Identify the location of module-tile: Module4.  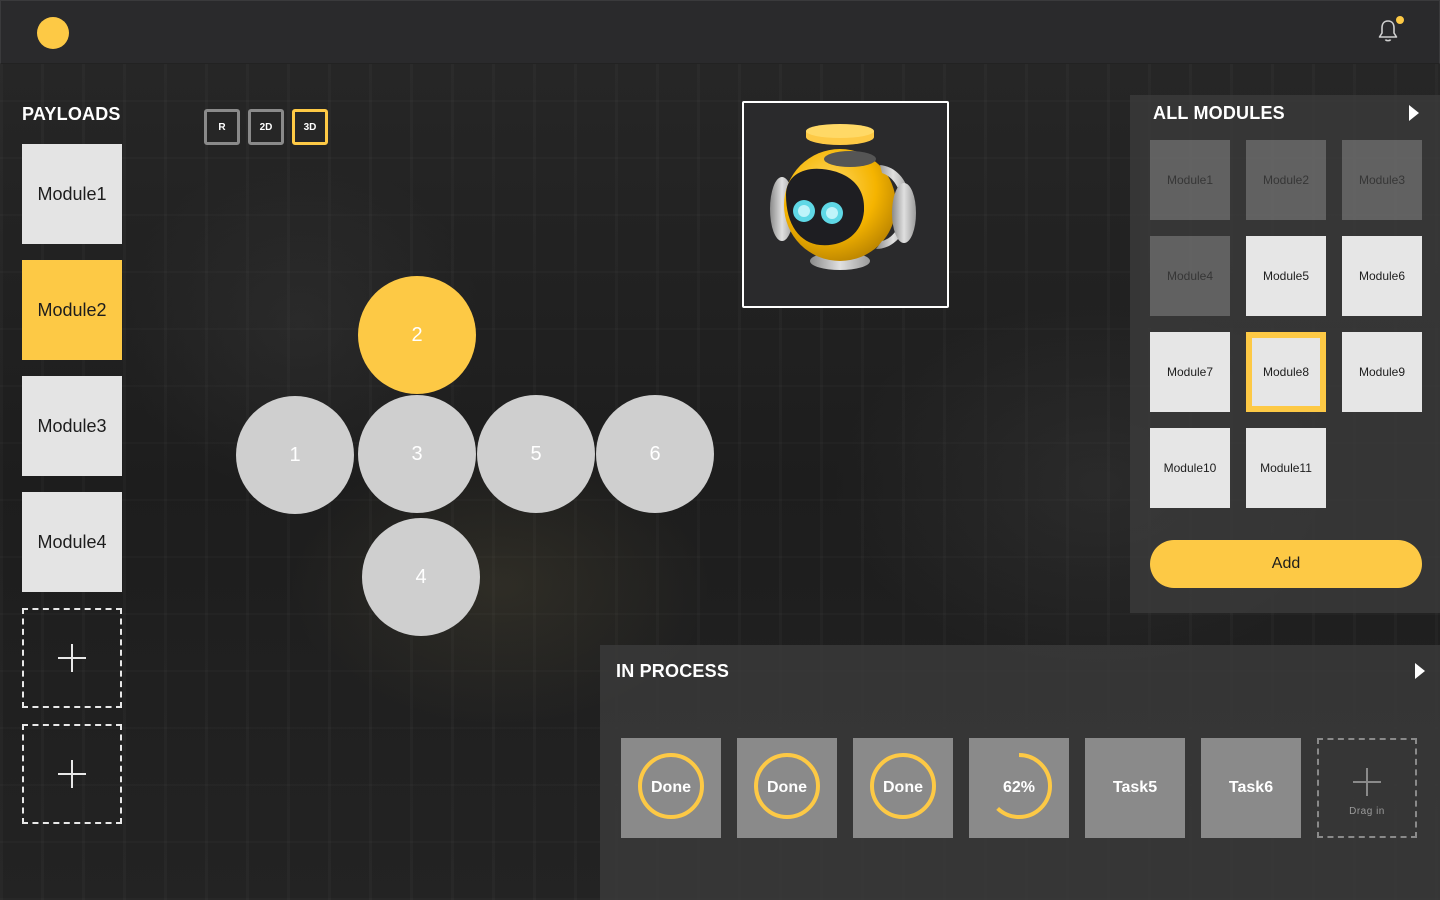
(1190, 276).